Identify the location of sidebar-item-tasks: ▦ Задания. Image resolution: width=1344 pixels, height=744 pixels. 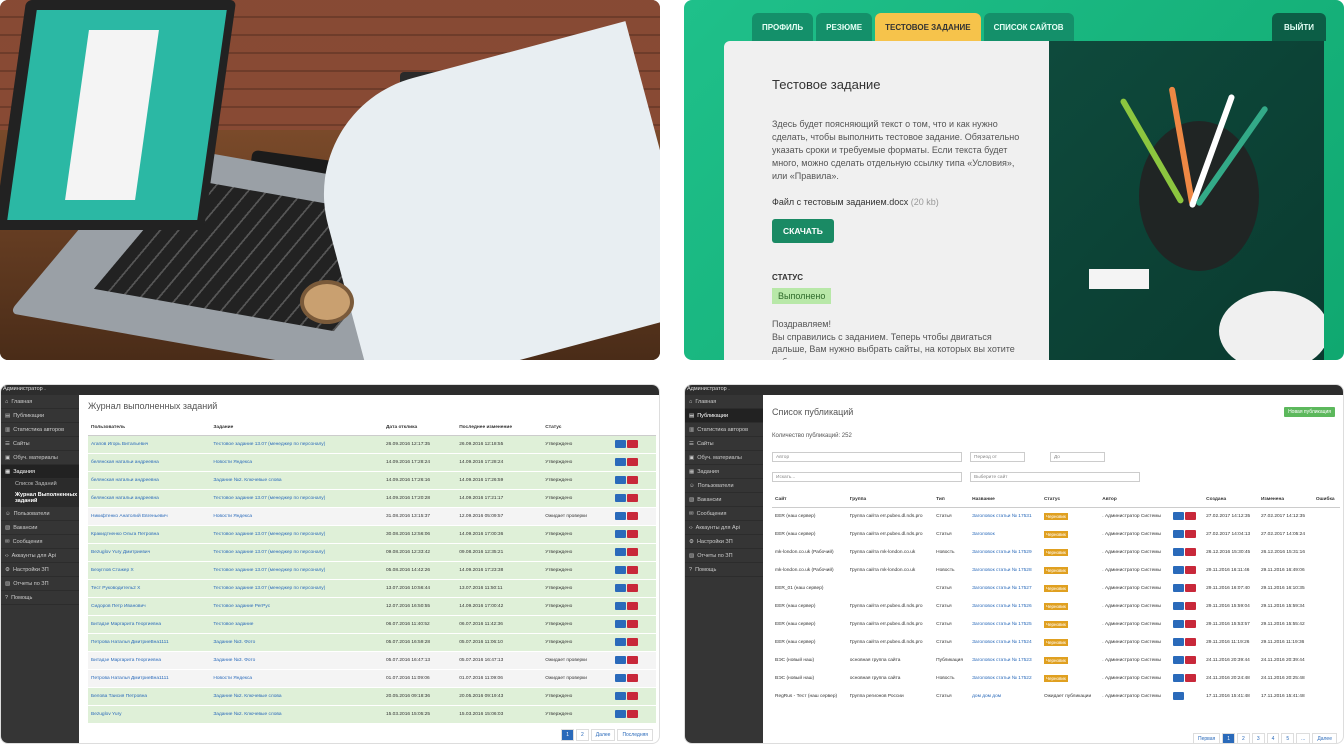
(40, 472).